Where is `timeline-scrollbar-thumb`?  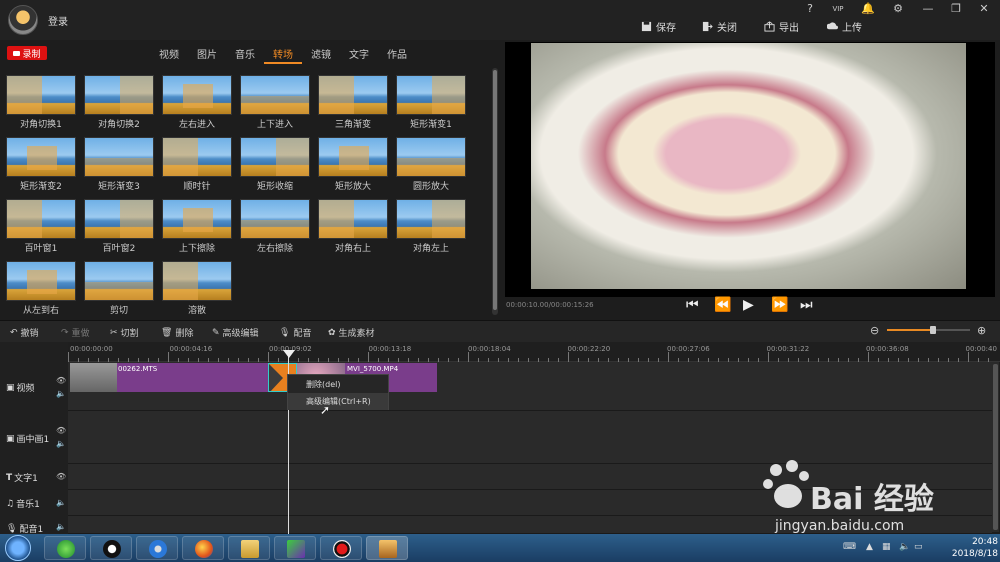
timeline-scrollbar-thumb is located at coordinates (995, 447).